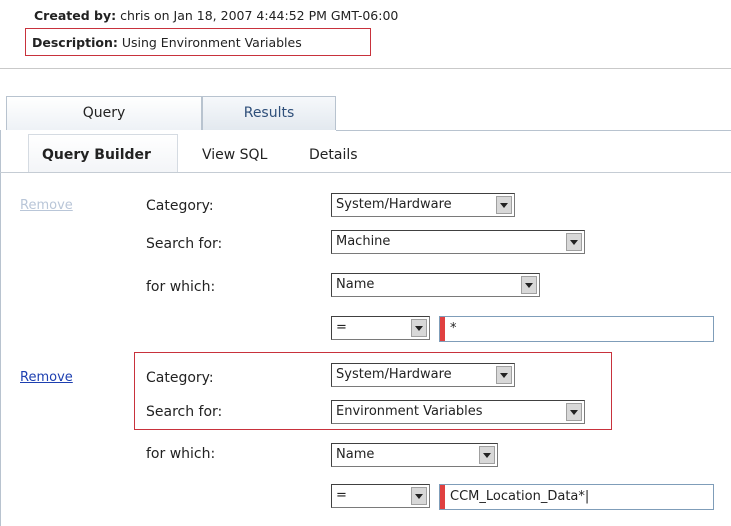 Image resolution: width=731 pixels, height=526 pixels. What do you see at coordinates (435, 285) in the screenshot?
I see `for-which-select-1: Name` at bounding box center [435, 285].